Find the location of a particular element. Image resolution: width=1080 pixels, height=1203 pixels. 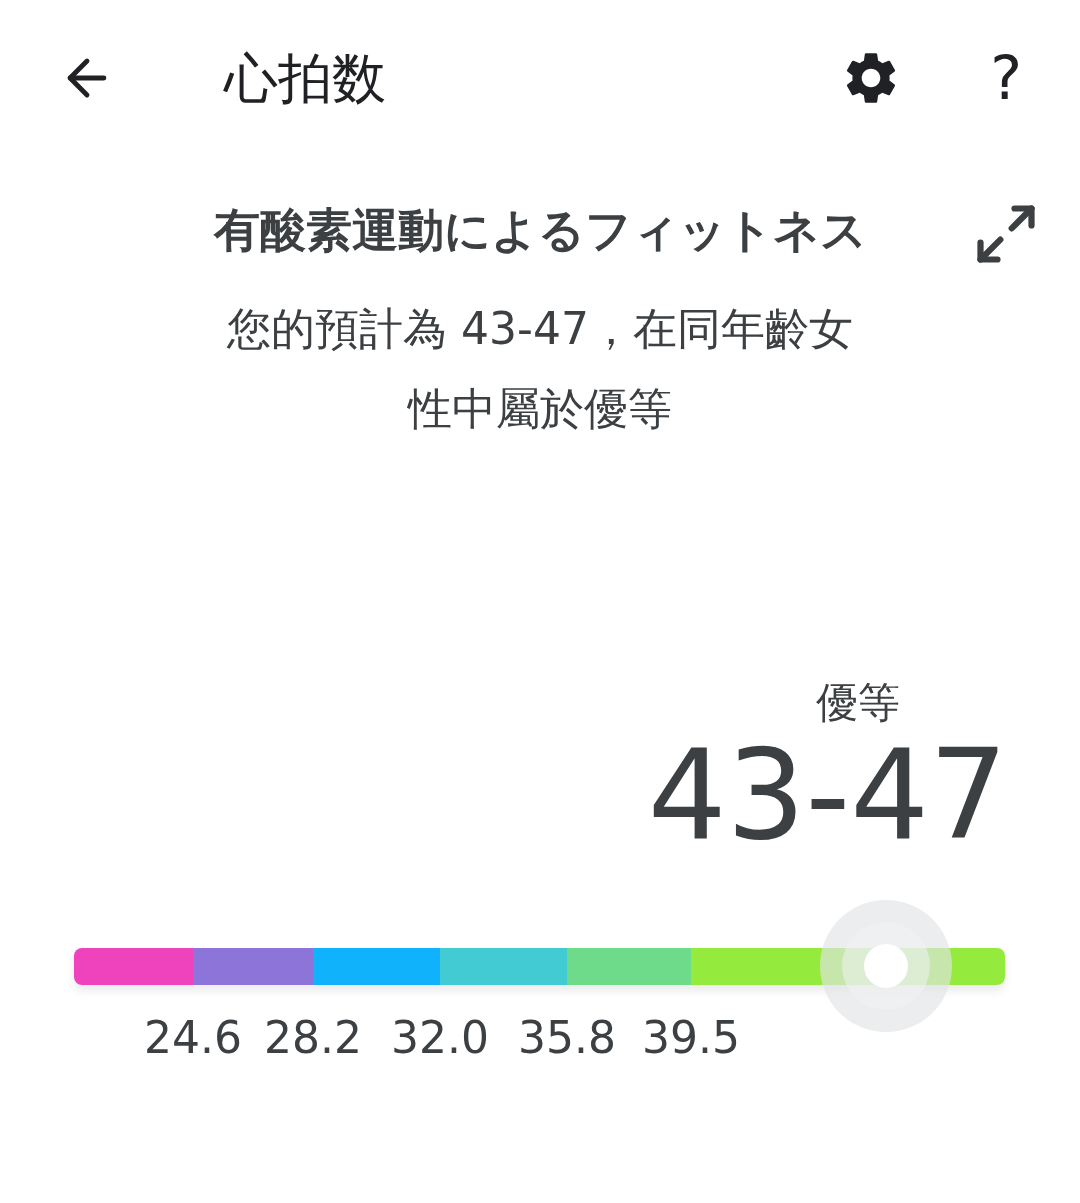

rating-label: 優等 is located at coordinates (858, 703).